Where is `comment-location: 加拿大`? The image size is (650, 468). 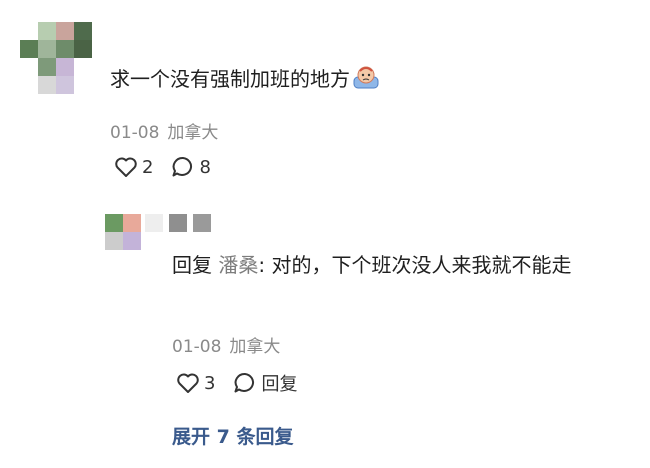
comment-location: 加拿大 is located at coordinates (193, 133).